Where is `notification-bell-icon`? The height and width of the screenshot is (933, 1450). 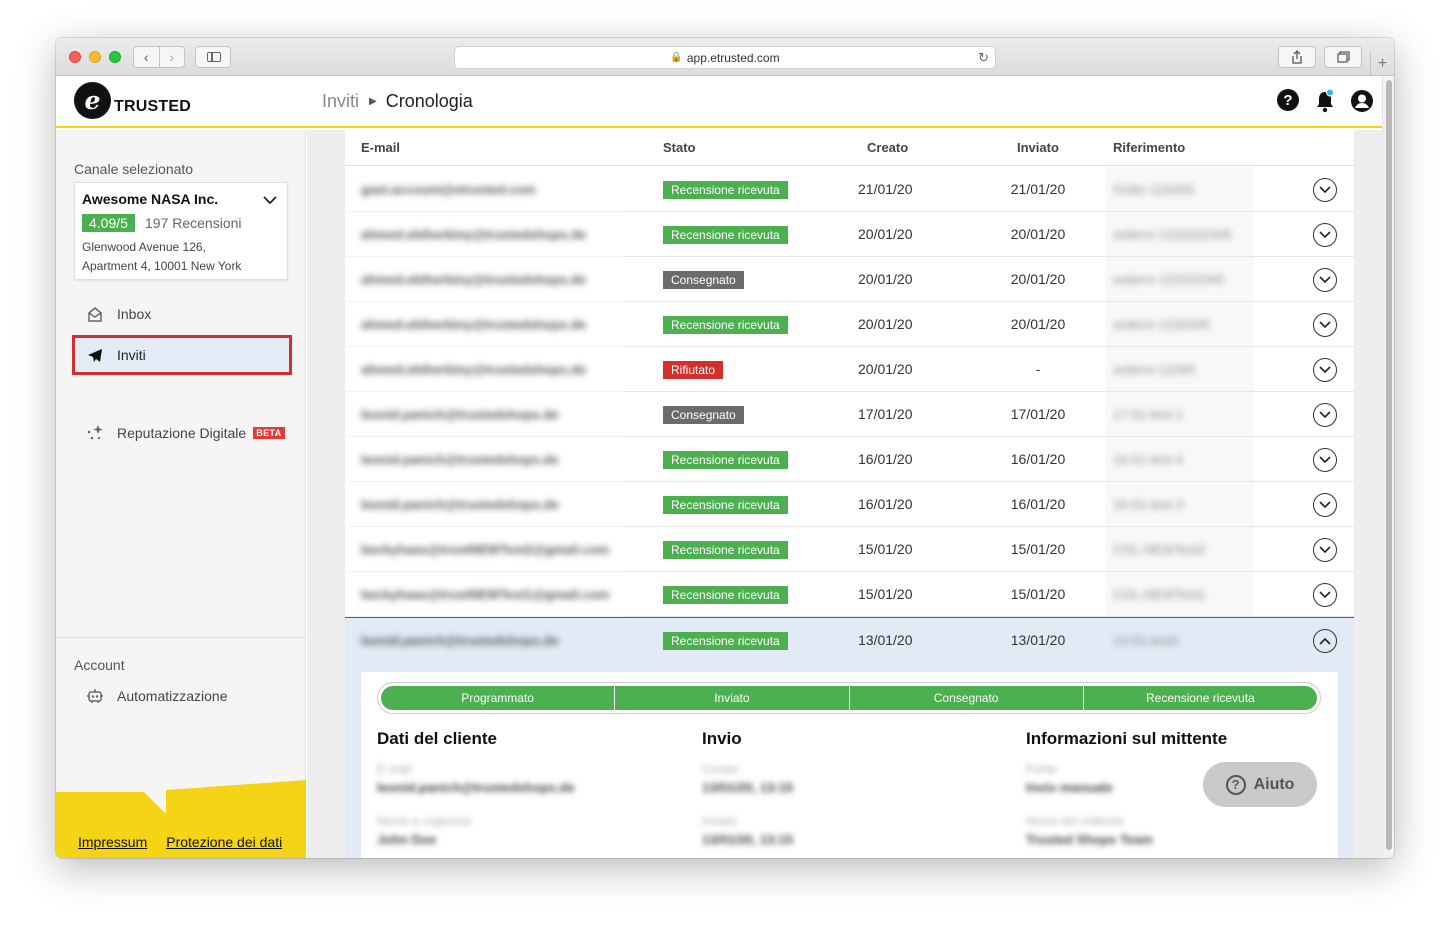
notification-bell-icon is located at coordinates (1325, 100).